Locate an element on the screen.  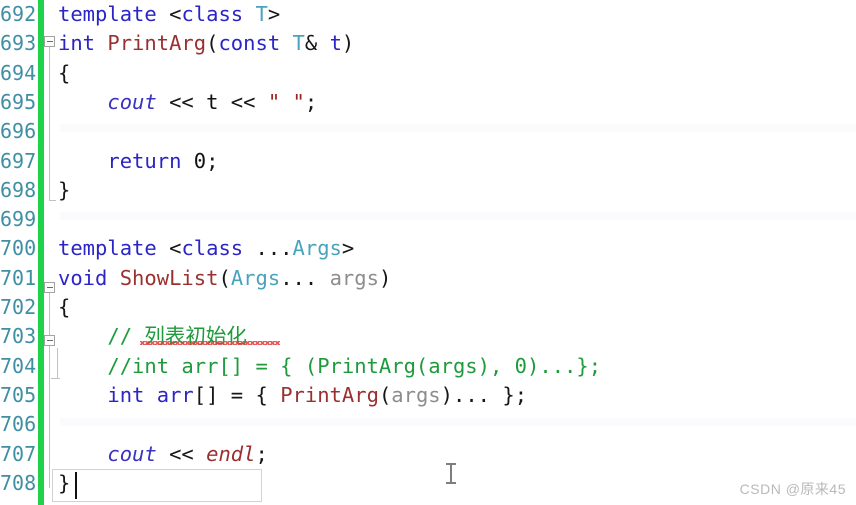
line-number: 697 is located at coordinates (18, 160).